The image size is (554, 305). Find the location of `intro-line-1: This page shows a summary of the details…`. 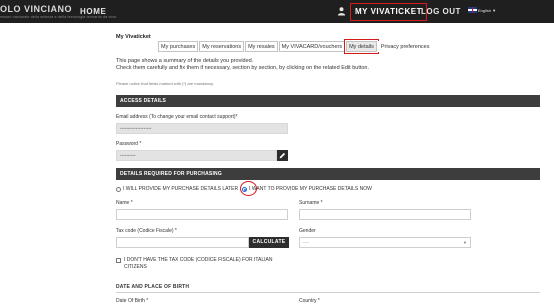

intro-line-1: This page shows a summary of the details… is located at coordinates (185, 61).